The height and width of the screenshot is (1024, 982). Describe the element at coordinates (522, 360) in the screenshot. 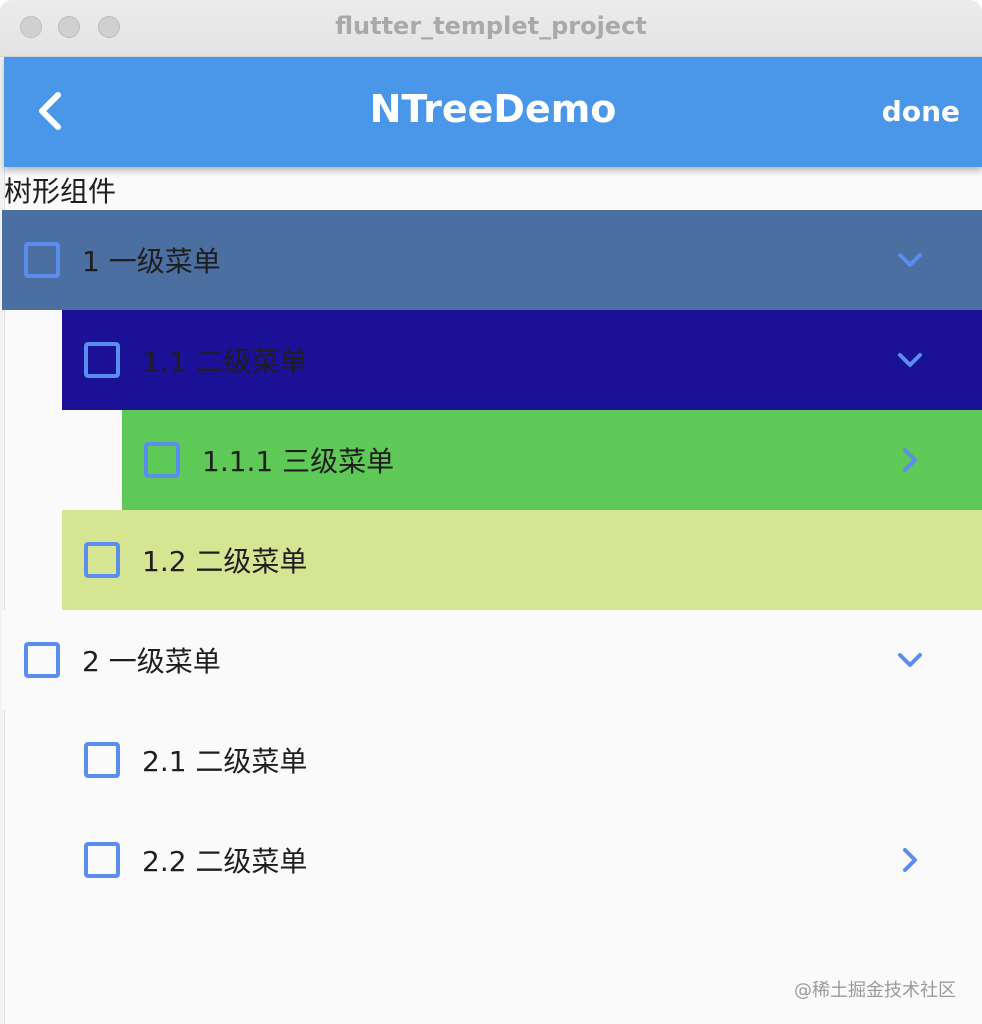

I see `tree-row: 1.1 二级菜单` at that location.